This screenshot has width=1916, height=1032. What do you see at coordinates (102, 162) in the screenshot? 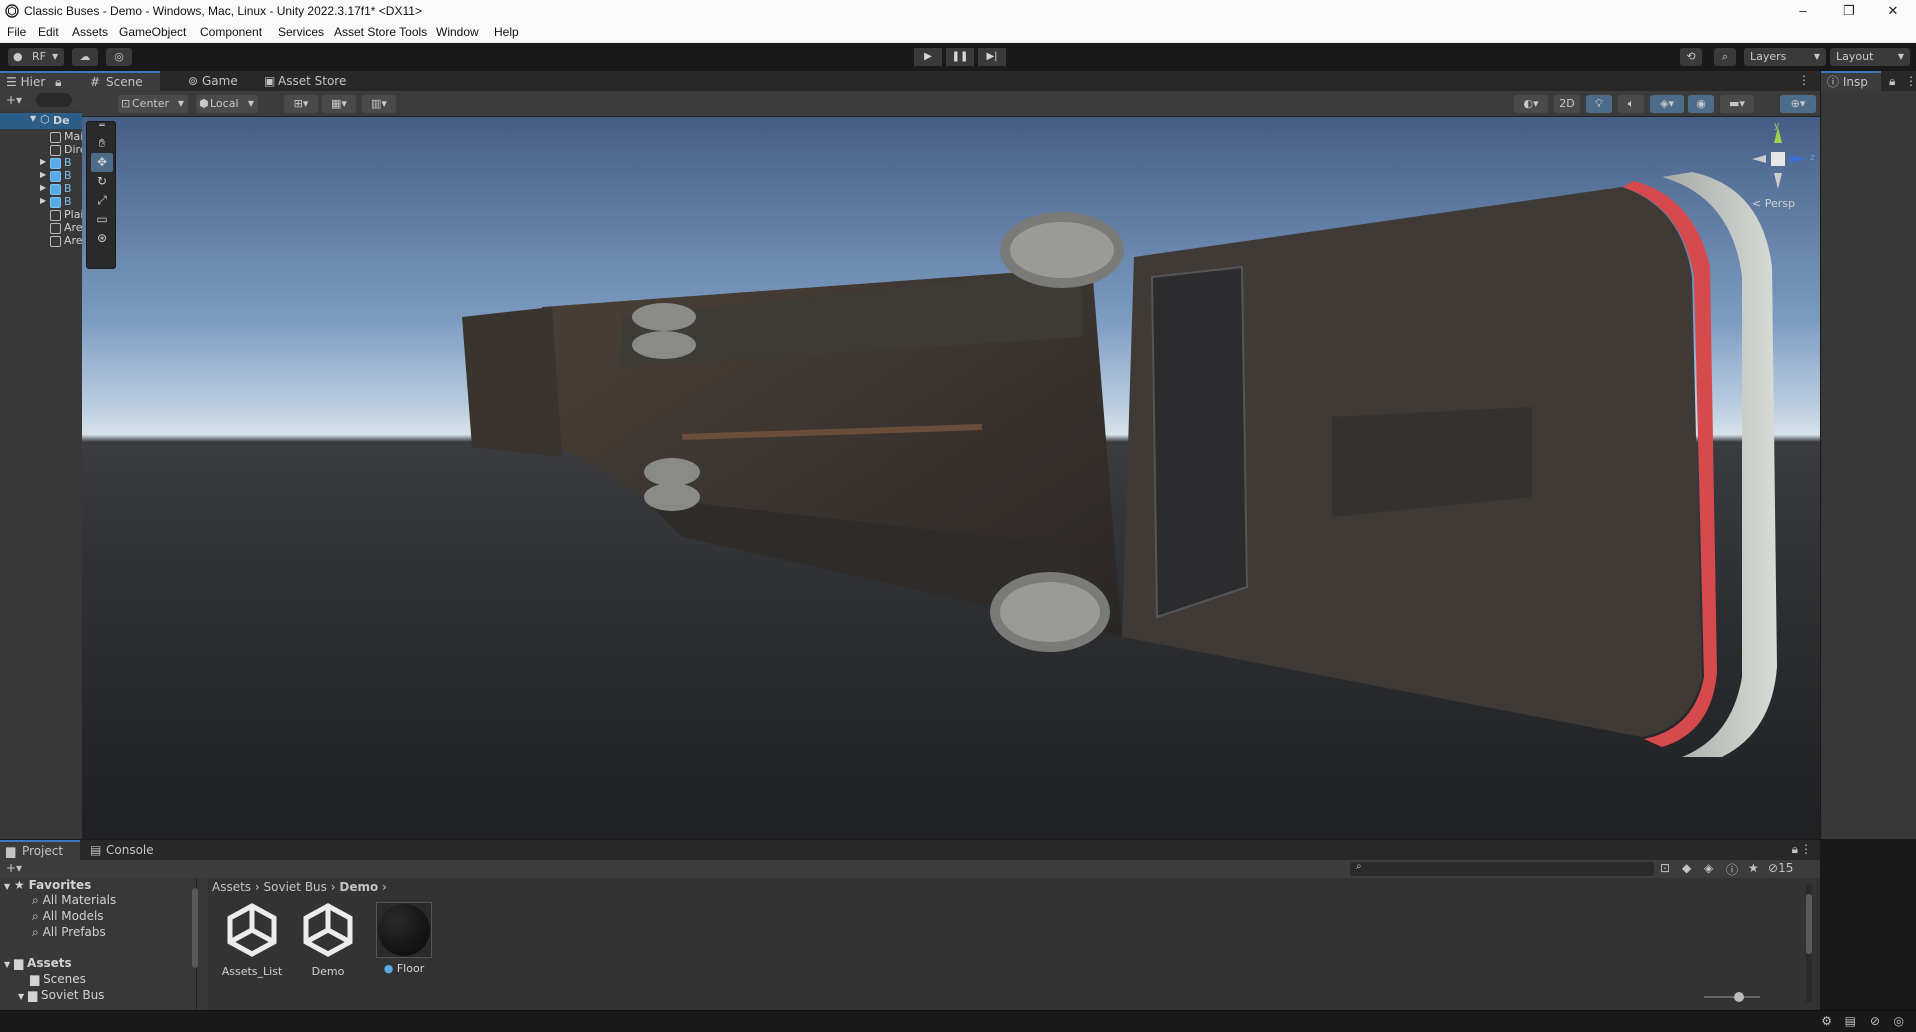
I see `move-tool-icon: ✥` at bounding box center [102, 162].